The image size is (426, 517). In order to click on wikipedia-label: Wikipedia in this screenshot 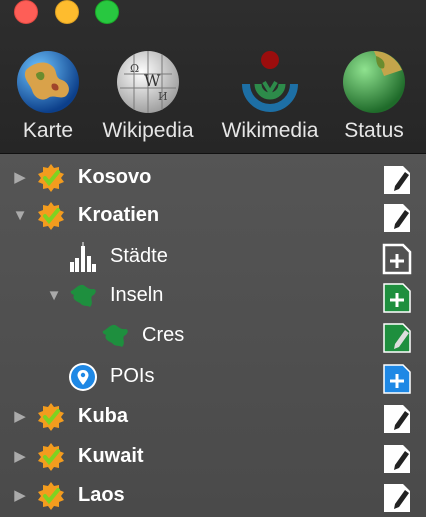, I will do `click(148, 130)`.